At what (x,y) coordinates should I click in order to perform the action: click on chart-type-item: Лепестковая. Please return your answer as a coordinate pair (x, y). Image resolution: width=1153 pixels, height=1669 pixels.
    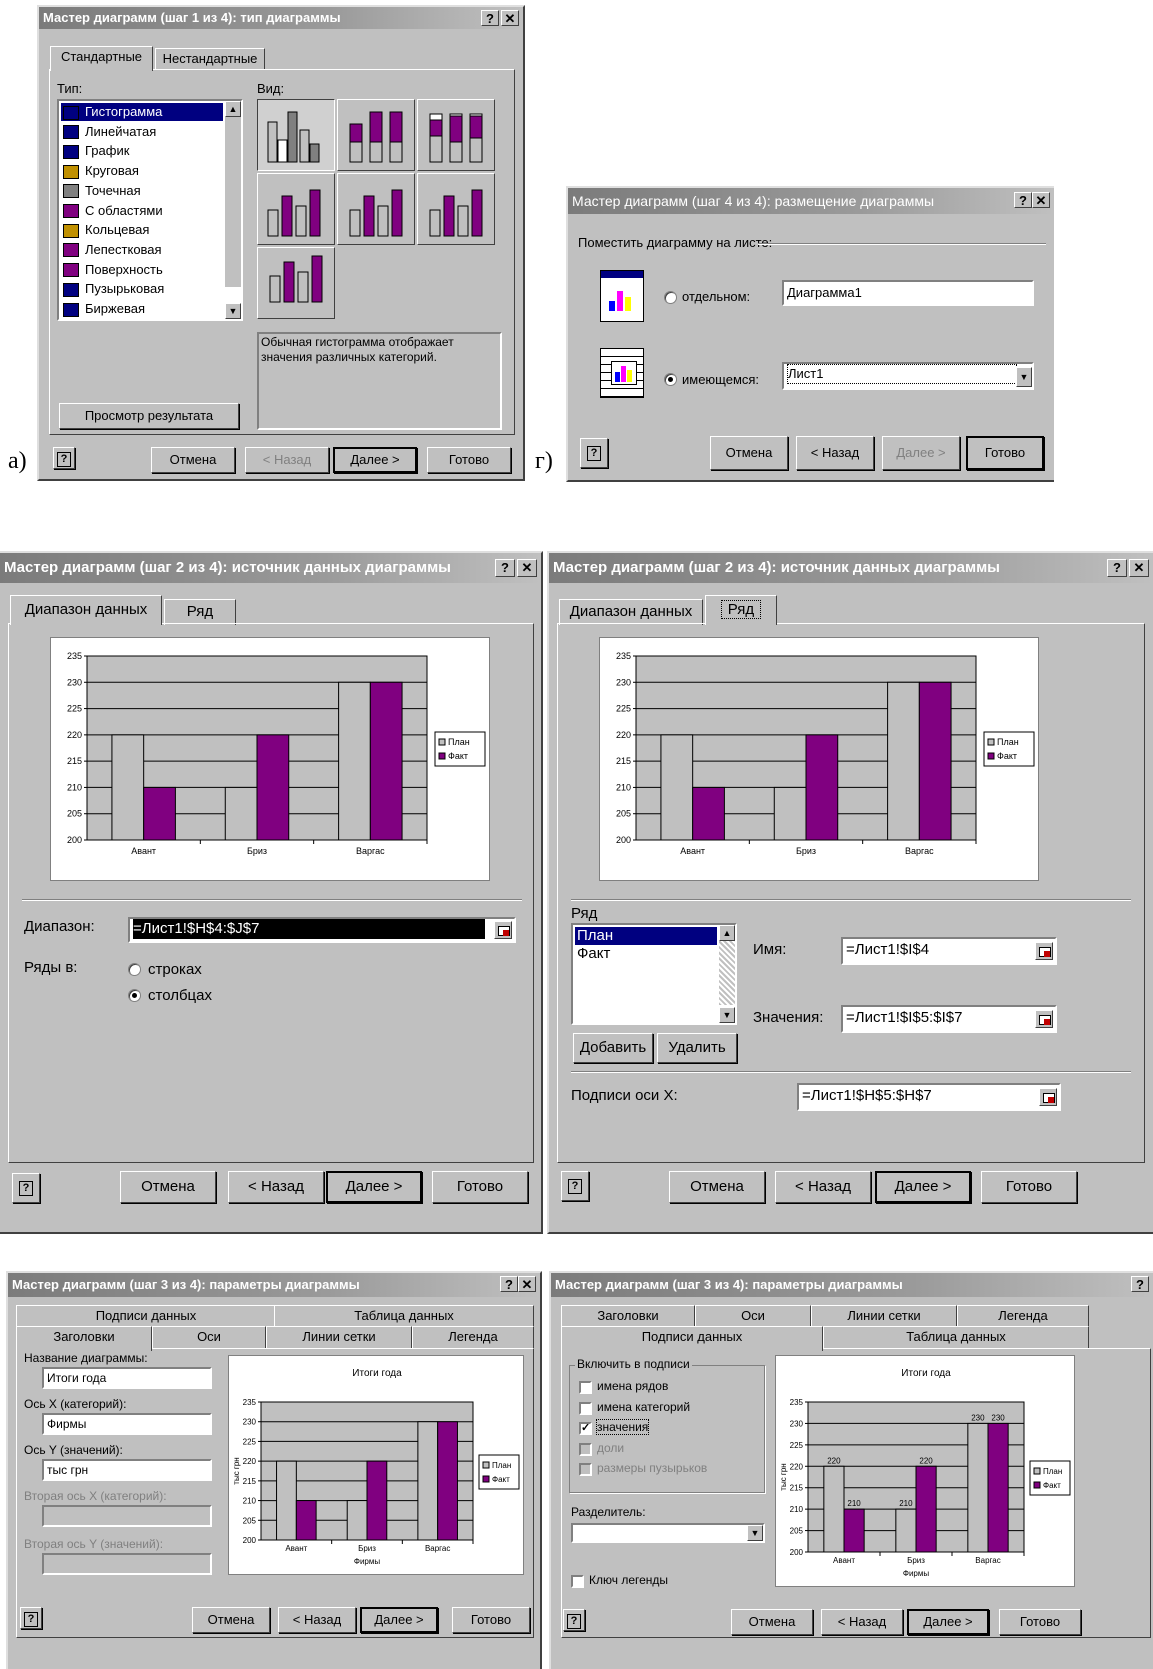
    Looking at the image, I should click on (142, 250).